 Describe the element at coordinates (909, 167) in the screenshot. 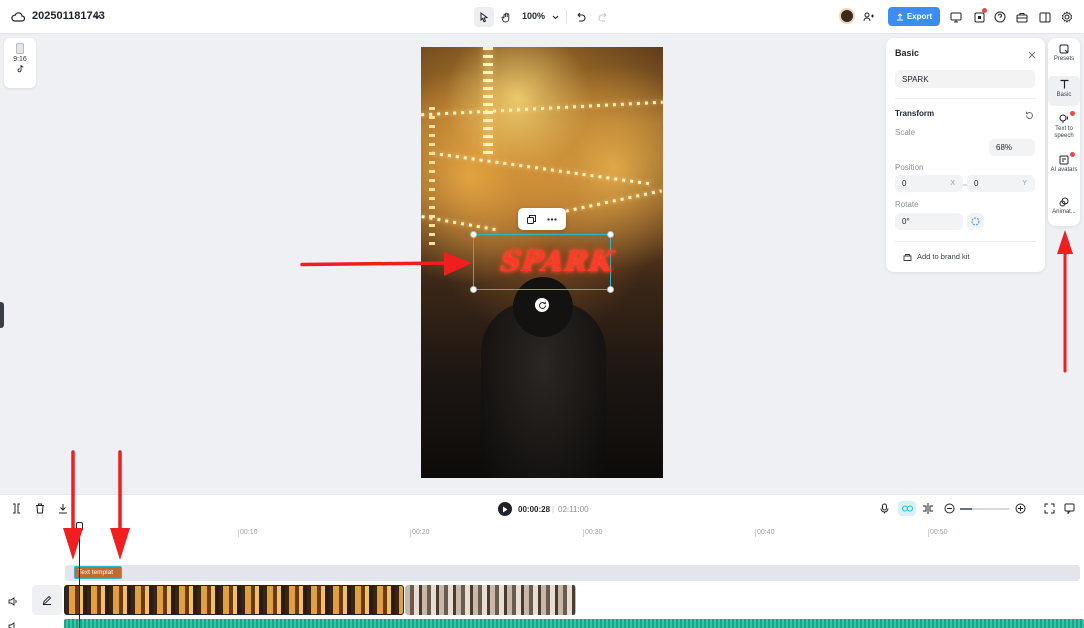

I see `position-label: Position` at that location.